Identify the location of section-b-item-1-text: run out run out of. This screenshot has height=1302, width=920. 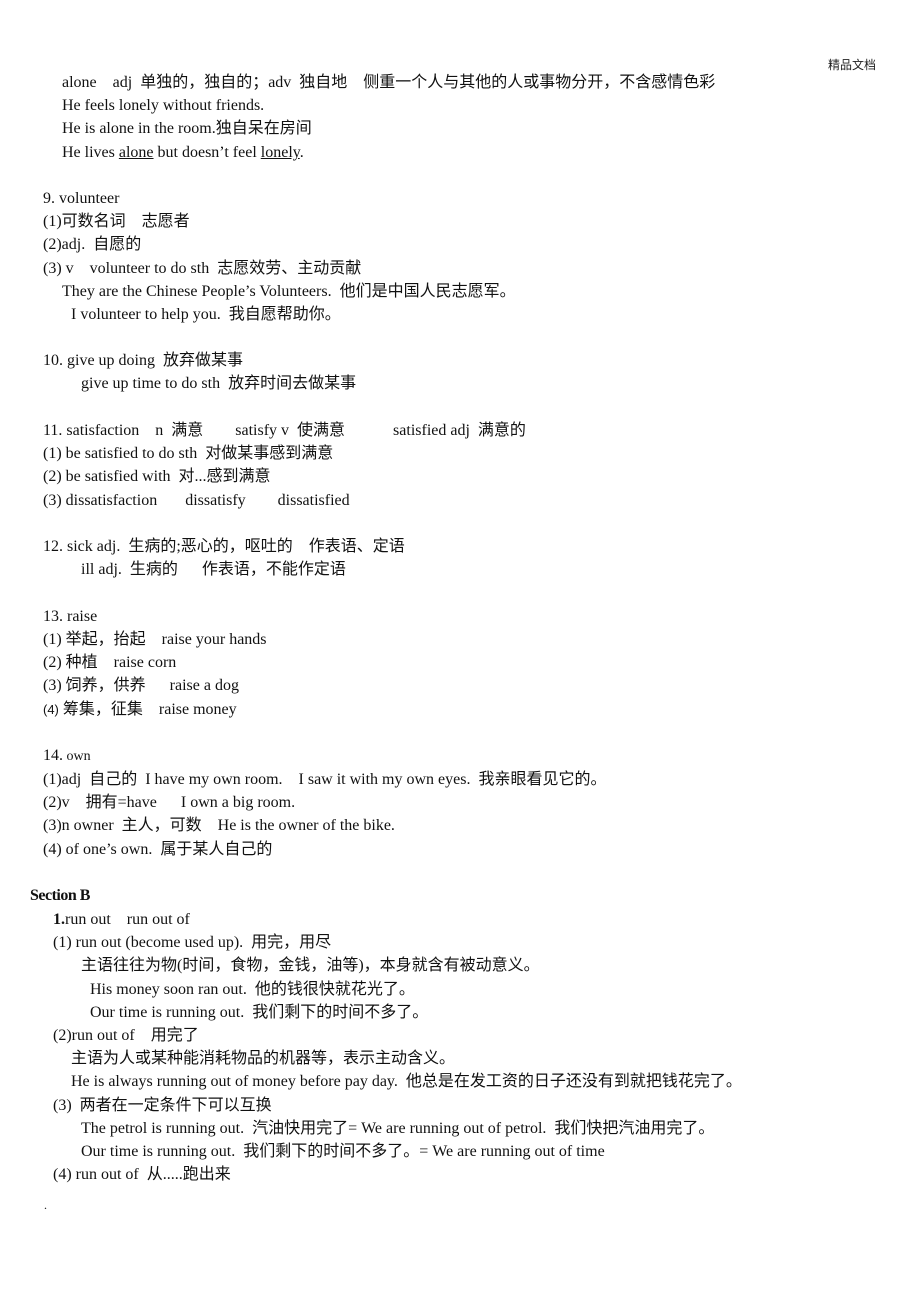
(127, 919).